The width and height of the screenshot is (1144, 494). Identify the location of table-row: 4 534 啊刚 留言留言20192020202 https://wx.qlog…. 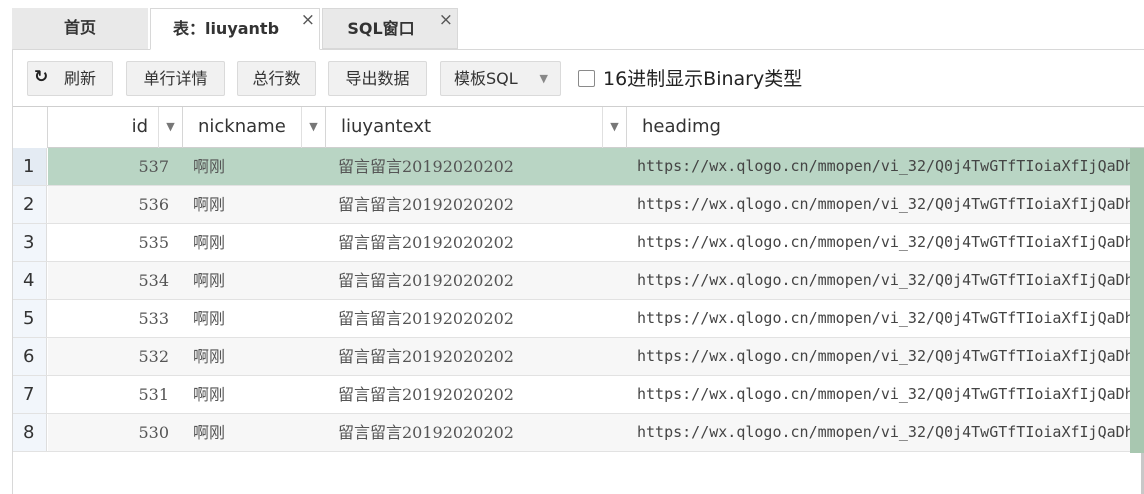
(578, 281).